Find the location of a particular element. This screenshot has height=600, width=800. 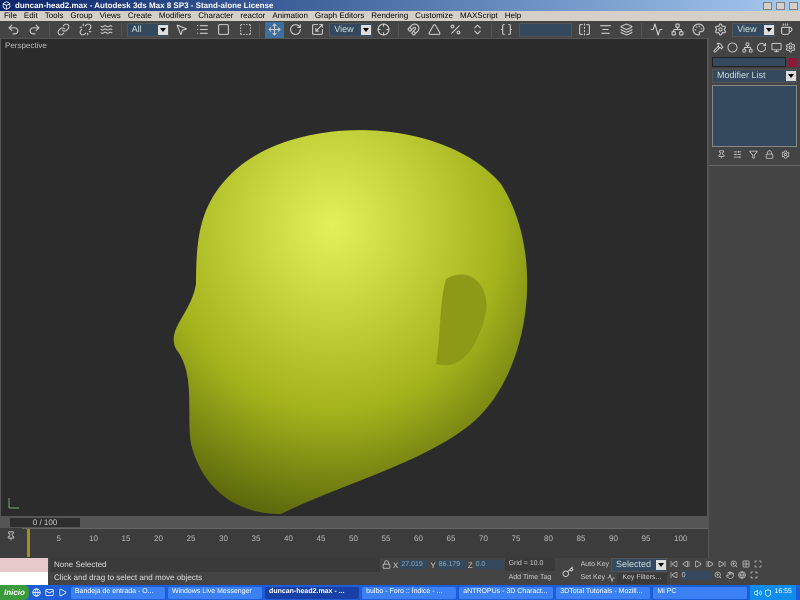

mirror-icon is located at coordinates (584, 29).